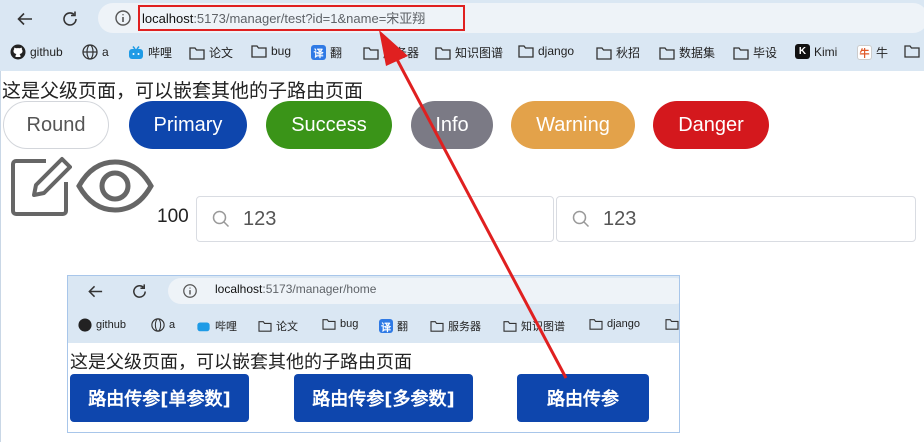 Image resolution: width=924 pixels, height=442 pixels. Describe the element at coordinates (203, 327) in the screenshot. I see `bilibili-icon` at that location.